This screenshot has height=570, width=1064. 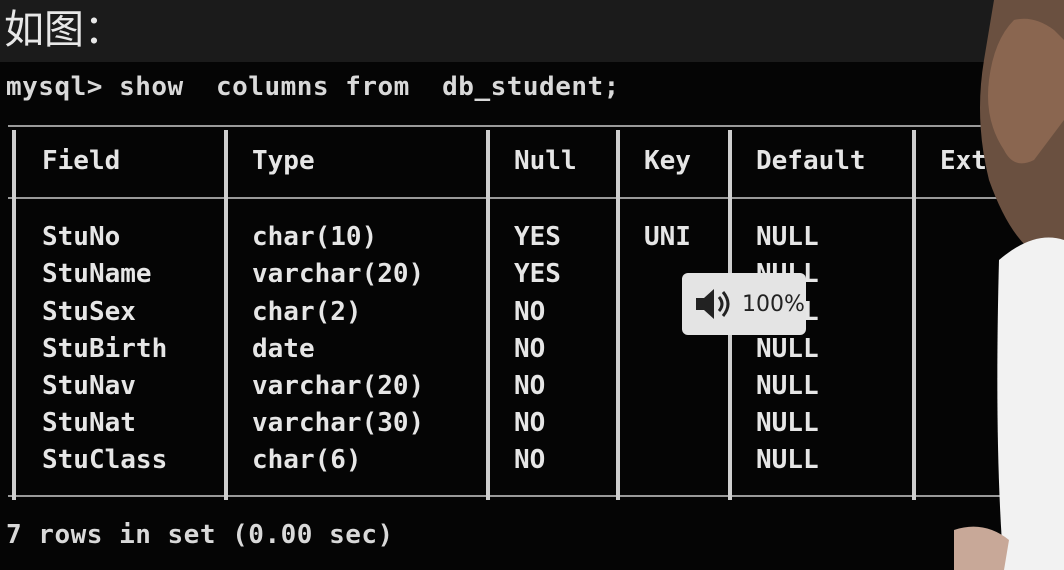 I want to click on result-footer: 7 rows in set (0.00 sec), so click(x=200, y=535).